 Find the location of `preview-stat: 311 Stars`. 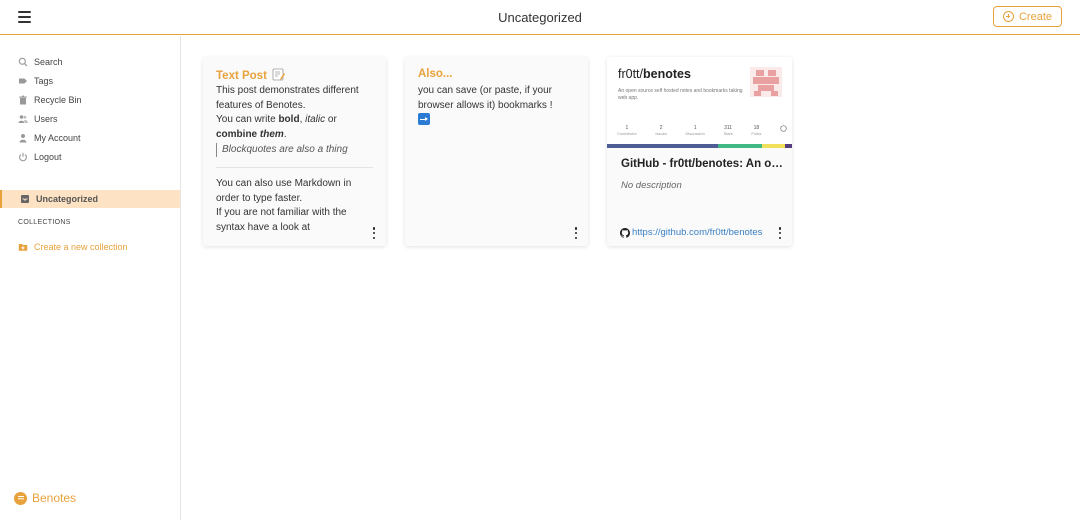

preview-stat: 311 Stars is located at coordinates (727, 131).